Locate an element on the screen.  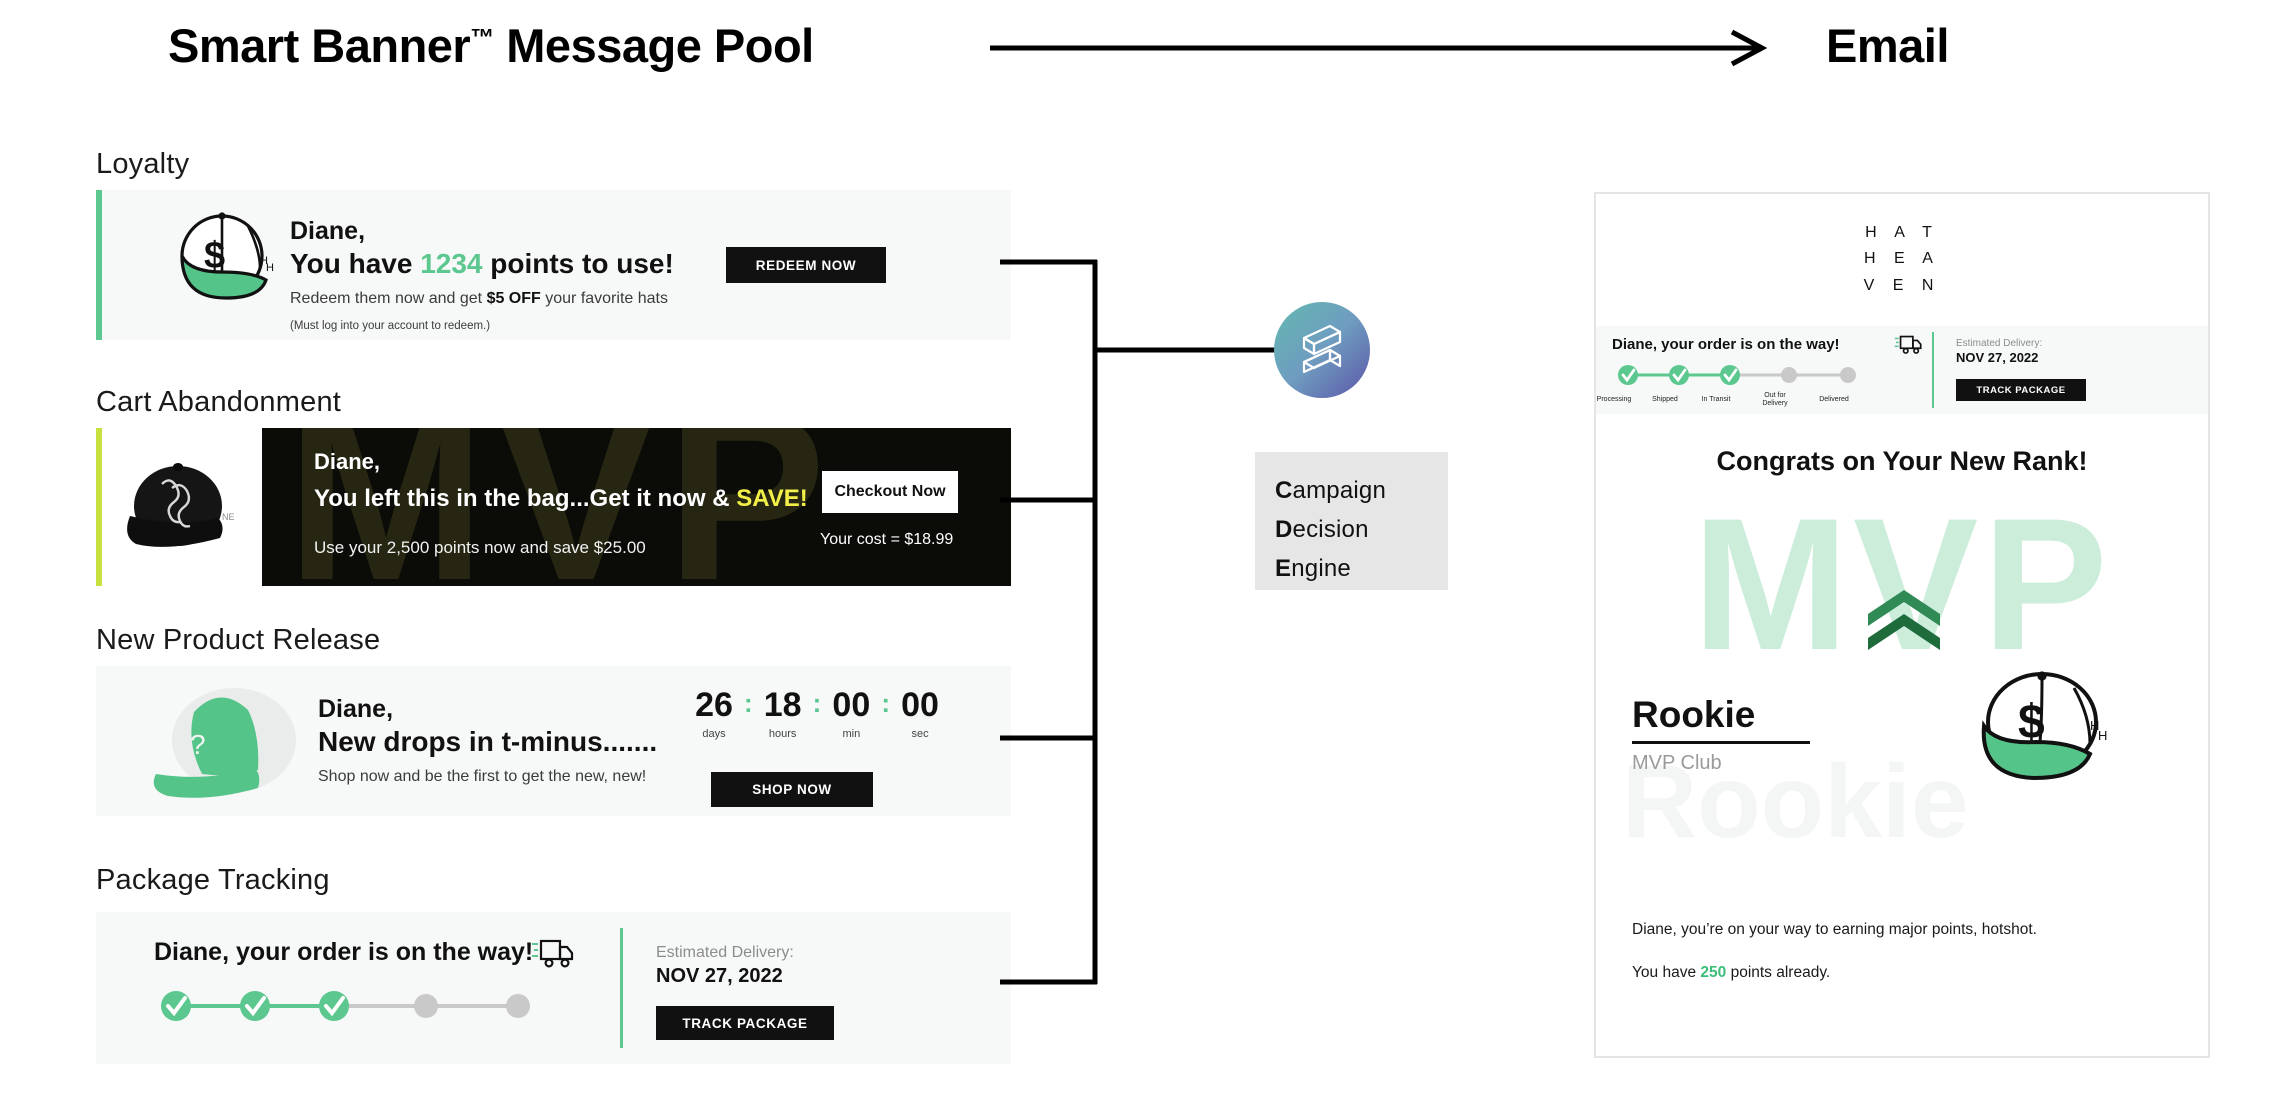
loyalty-sub-post: your favorite hats is located at coordinates (604, 298).